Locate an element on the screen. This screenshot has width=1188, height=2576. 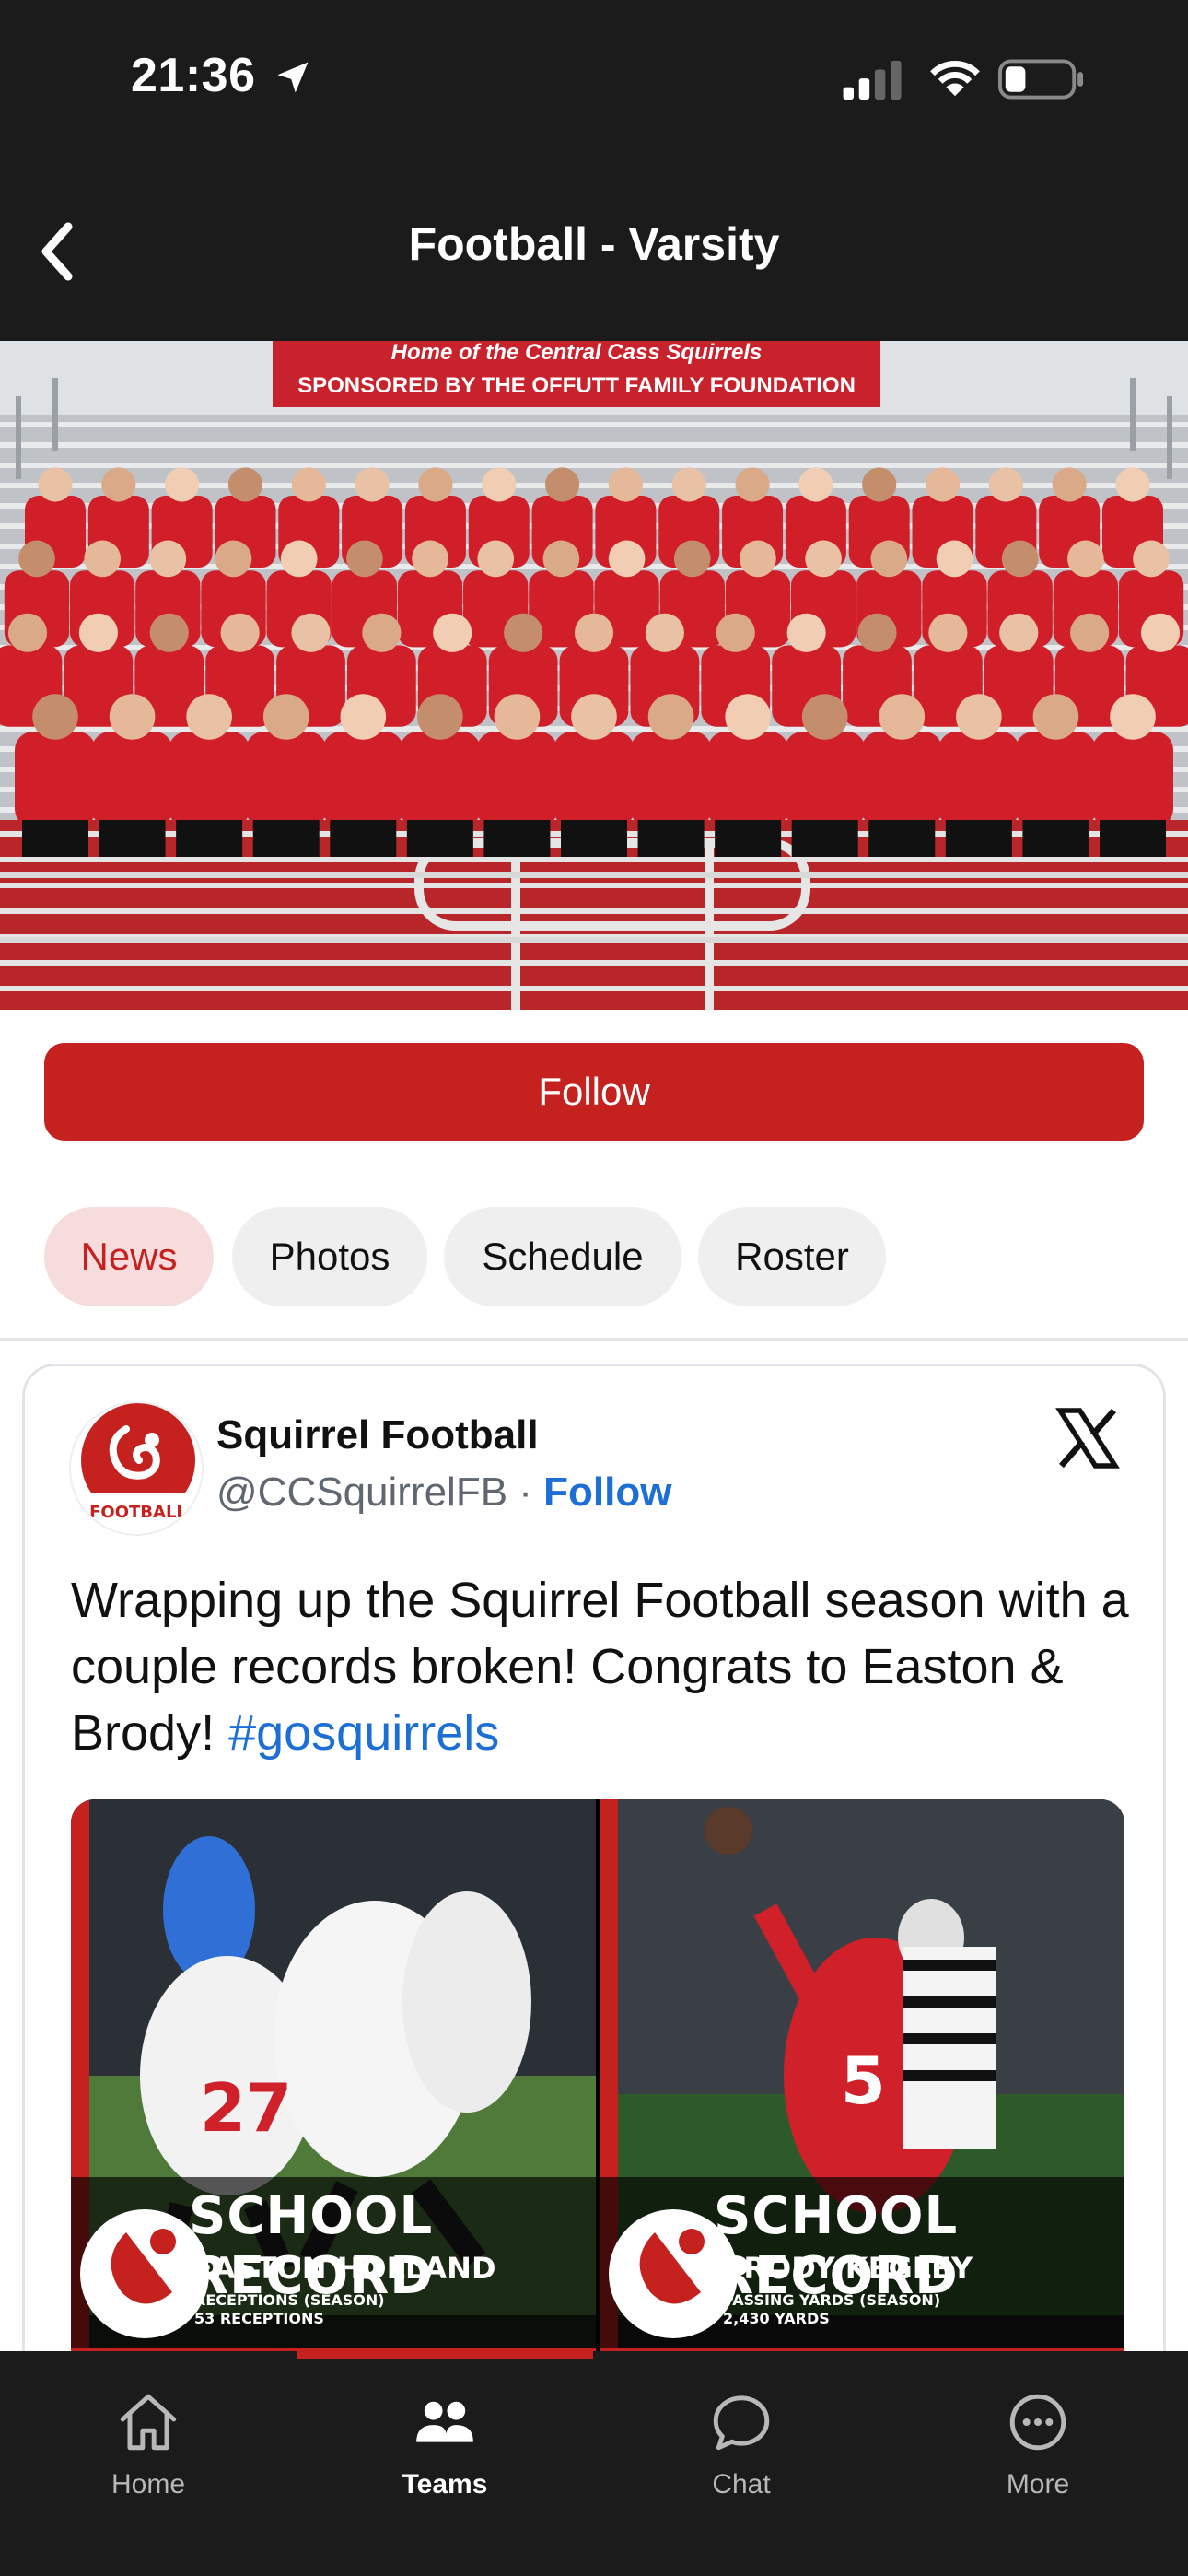
left-record-title: SCHOOL RECORD is located at coordinates (311, 2246).